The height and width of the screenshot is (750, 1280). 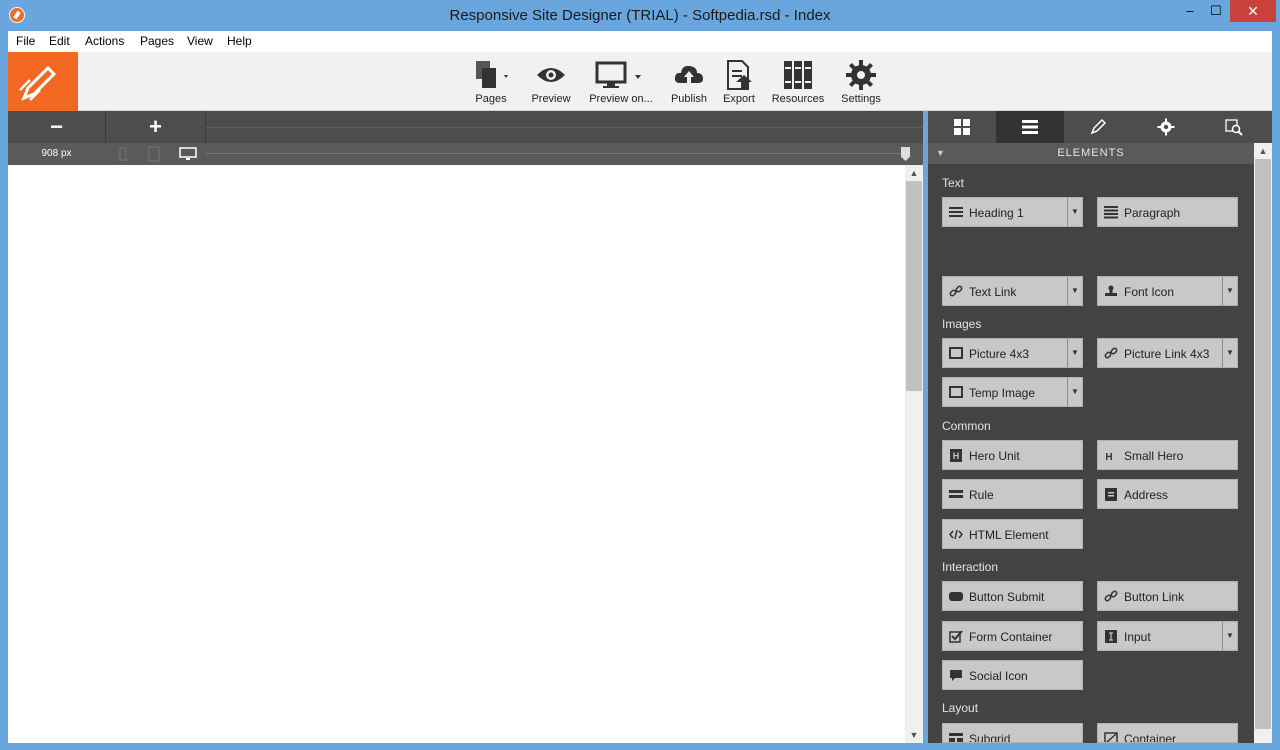 I want to click on section-common: Common, so click(x=966, y=426).